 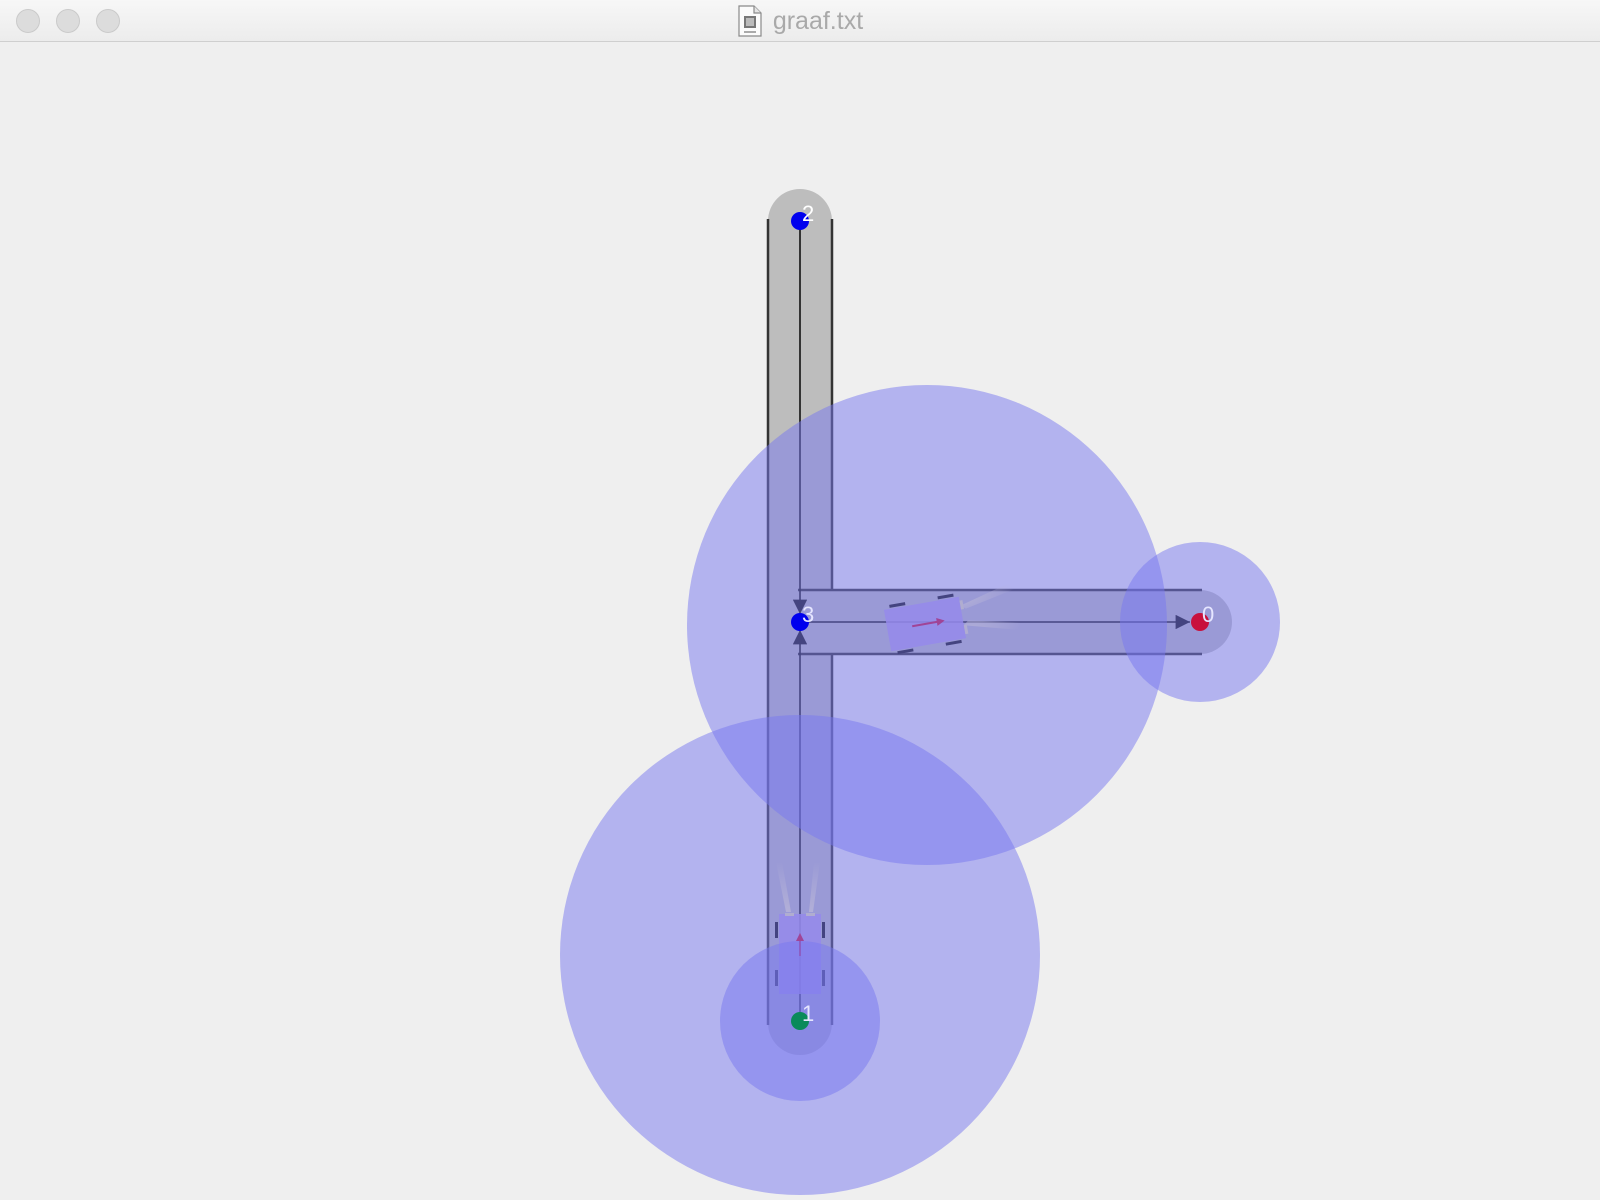 What do you see at coordinates (750, 21) in the screenshot?
I see `text-document-icon` at bounding box center [750, 21].